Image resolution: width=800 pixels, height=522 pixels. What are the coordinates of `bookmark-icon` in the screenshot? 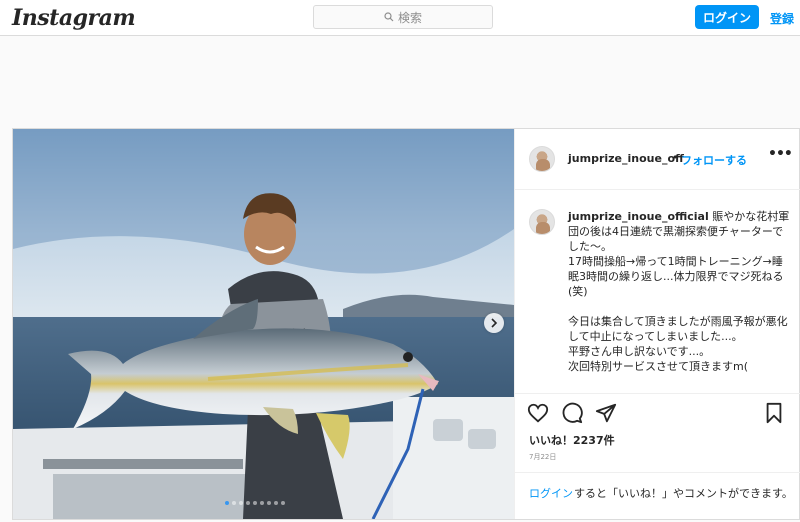 It's located at (774, 413).